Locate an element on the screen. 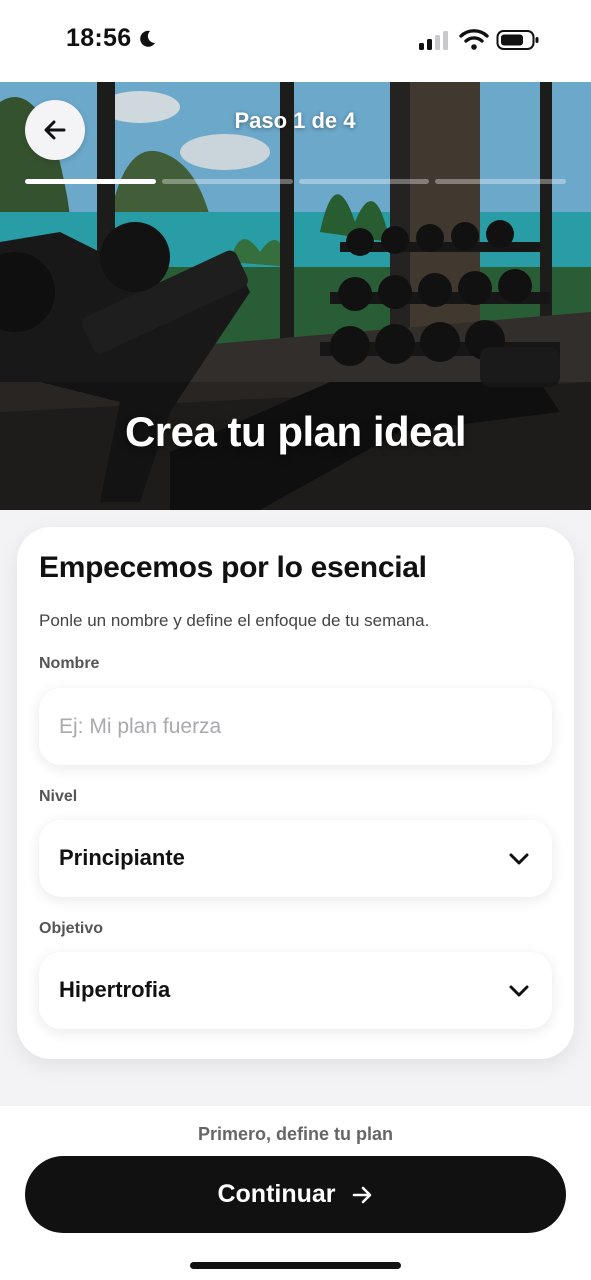 The width and height of the screenshot is (591, 1280). goal-select-value: Hipertrofia is located at coordinates (115, 989).